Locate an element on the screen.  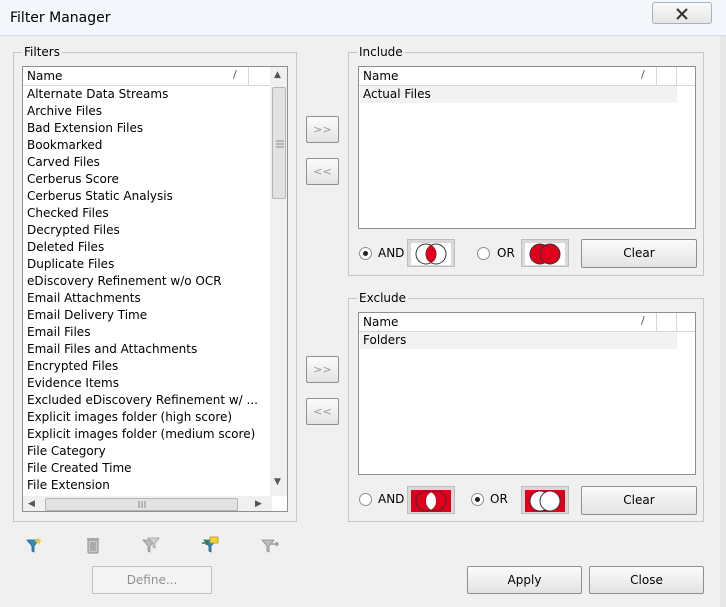
include-clear-button: Clear is located at coordinates (639, 253).